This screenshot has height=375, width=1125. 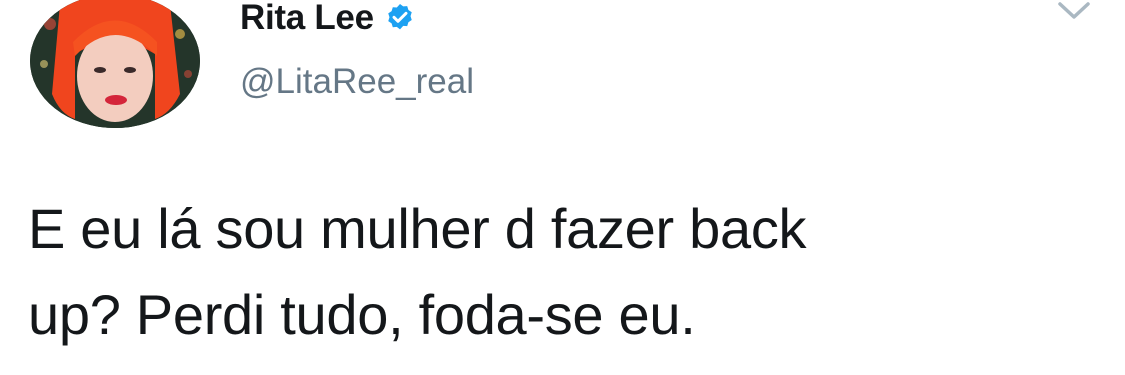 What do you see at coordinates (1074, 12) in the screenshot?
I see `chevron-down-icon` at bounding box center [1074, 12].